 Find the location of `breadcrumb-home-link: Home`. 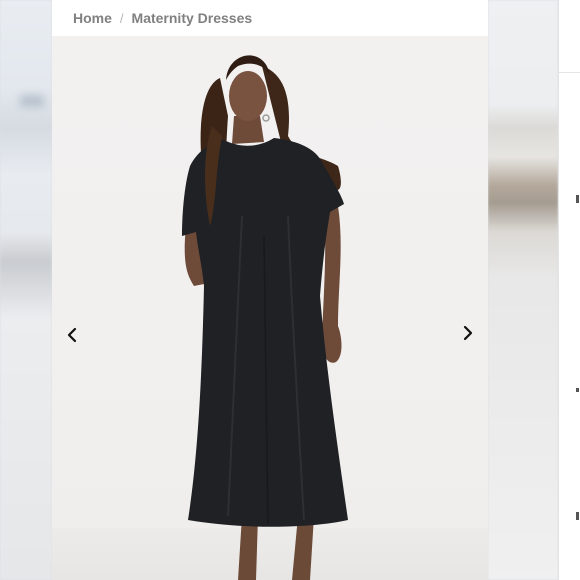

breadcrumb-home-link: Home is located at coordinates (92, 18).